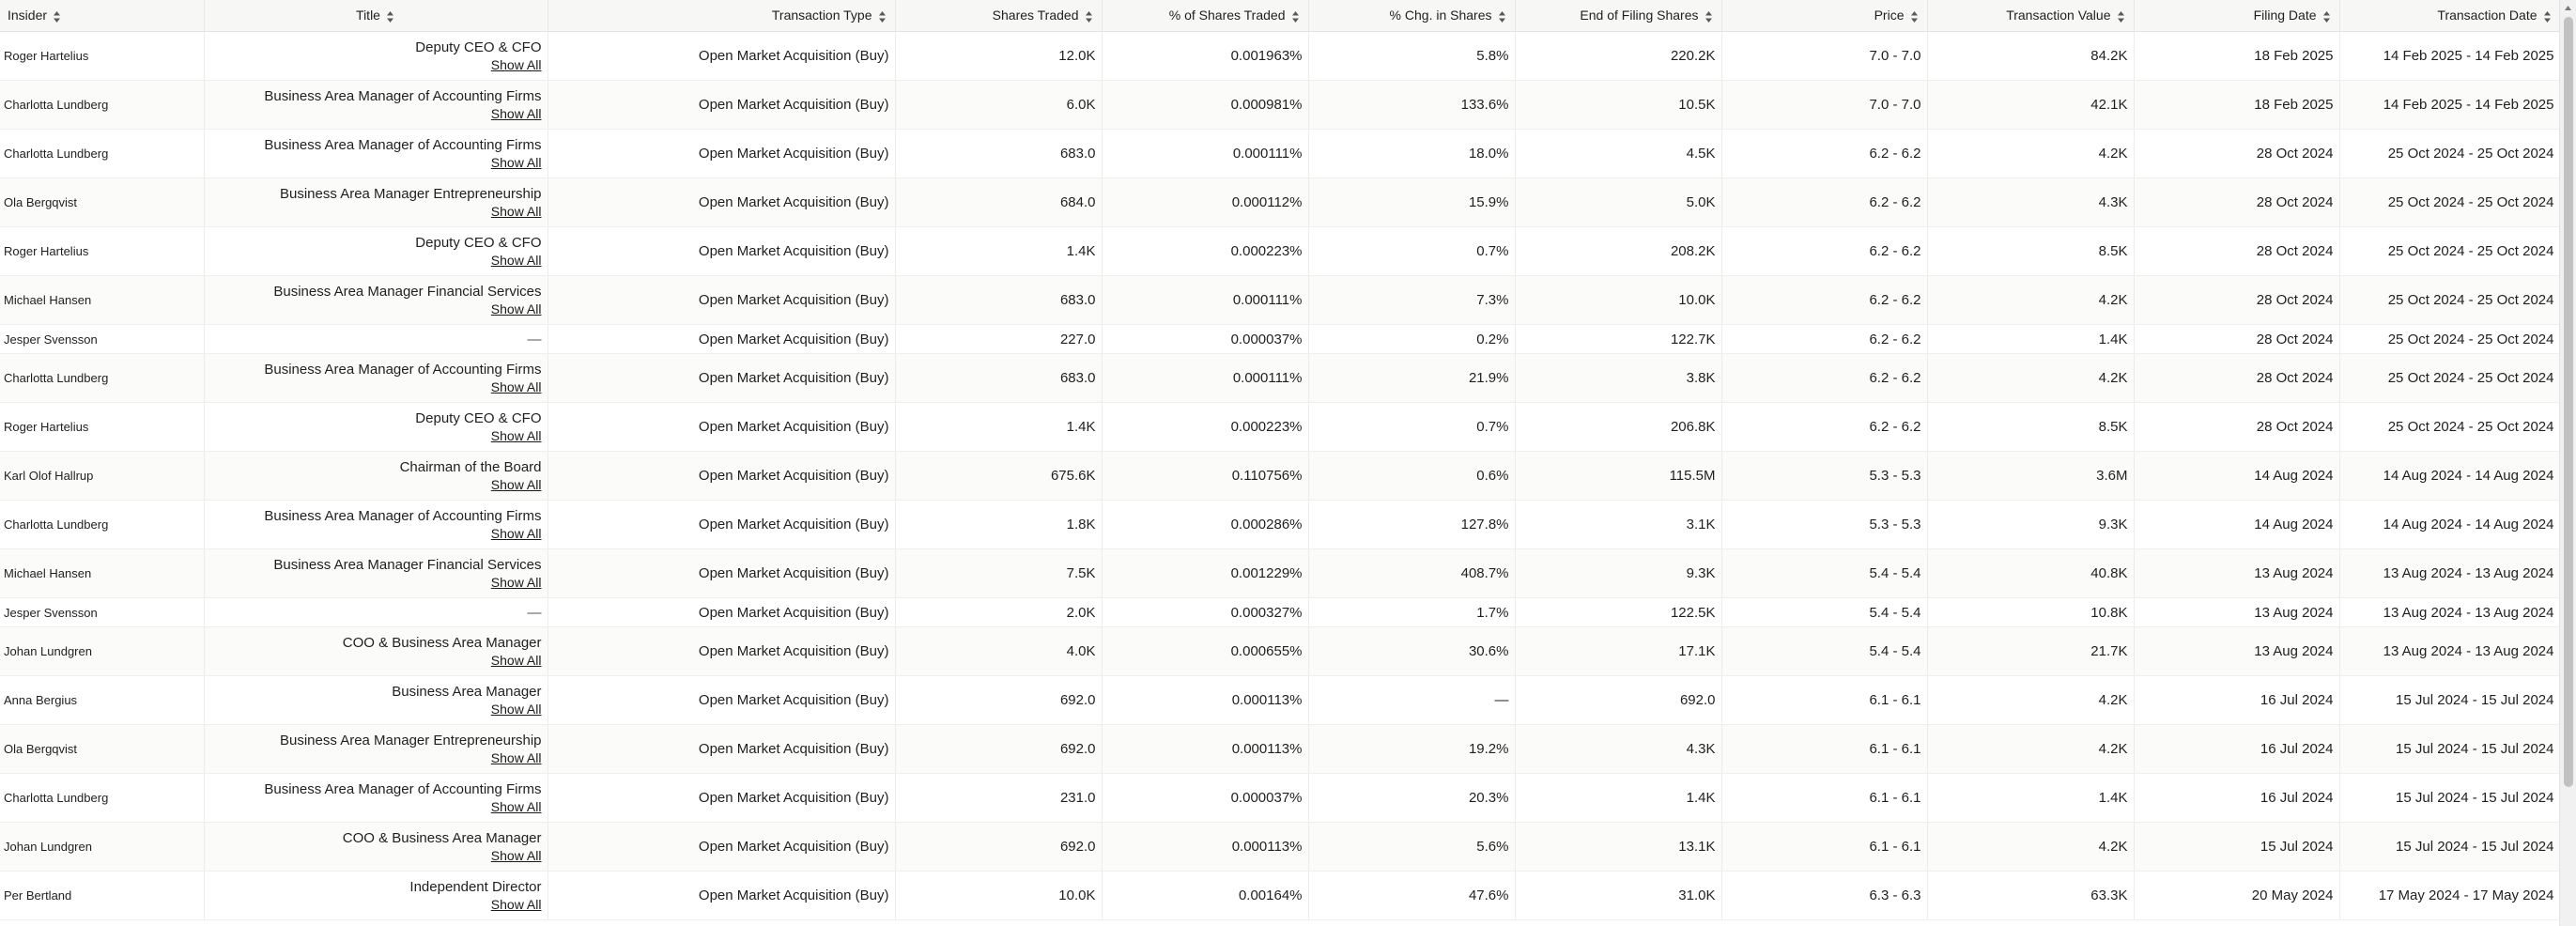  What do you see at coordinates (1412, 202) in the screenshot?
I see `pct-chg-shares-cell: 15.9%` at bounding box center [1412, 202].